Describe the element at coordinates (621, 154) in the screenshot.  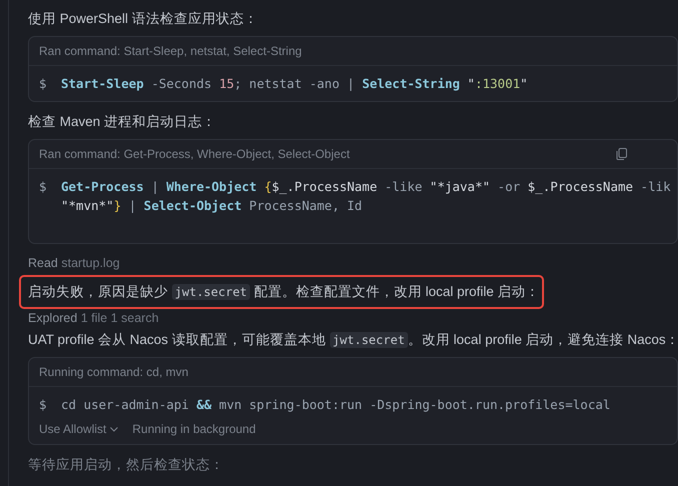
I see `copy-icon` at that location.